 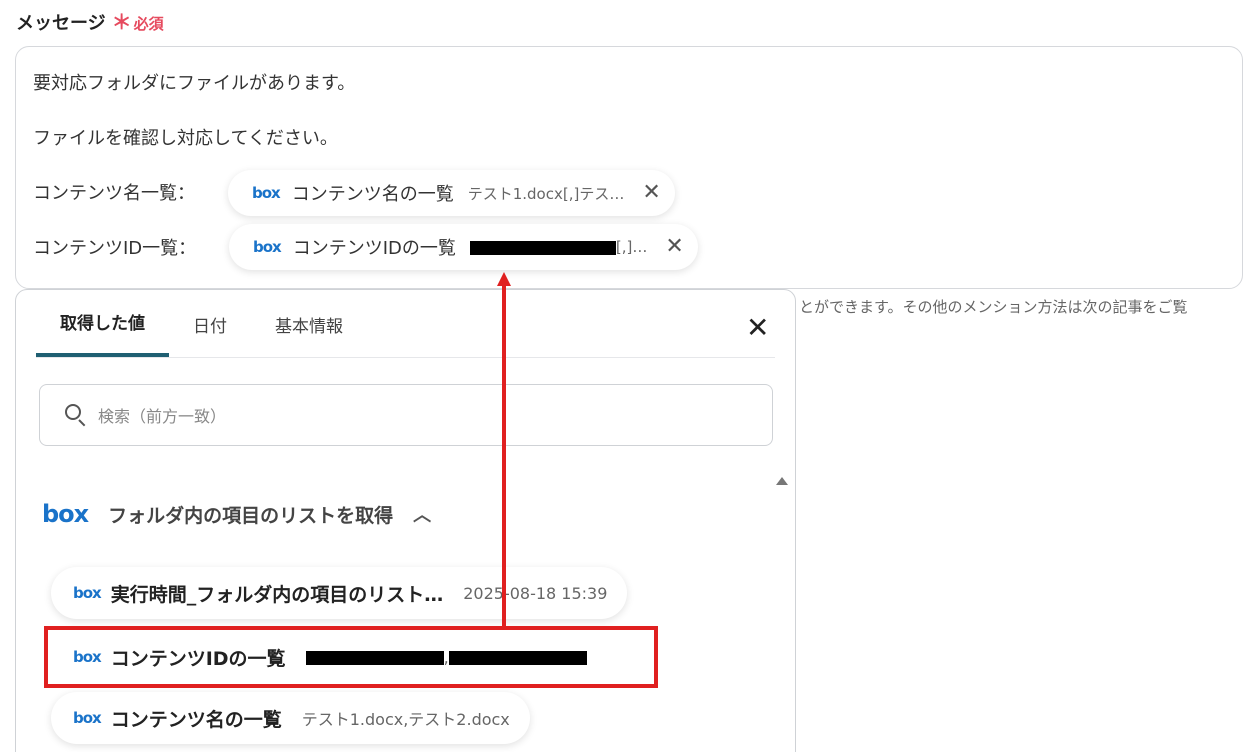 I want to click on variable-chip-content-names: box コンテンツ名の一覧 テスト1.docx[,]テス… ✕, so click(x=451, y=193).